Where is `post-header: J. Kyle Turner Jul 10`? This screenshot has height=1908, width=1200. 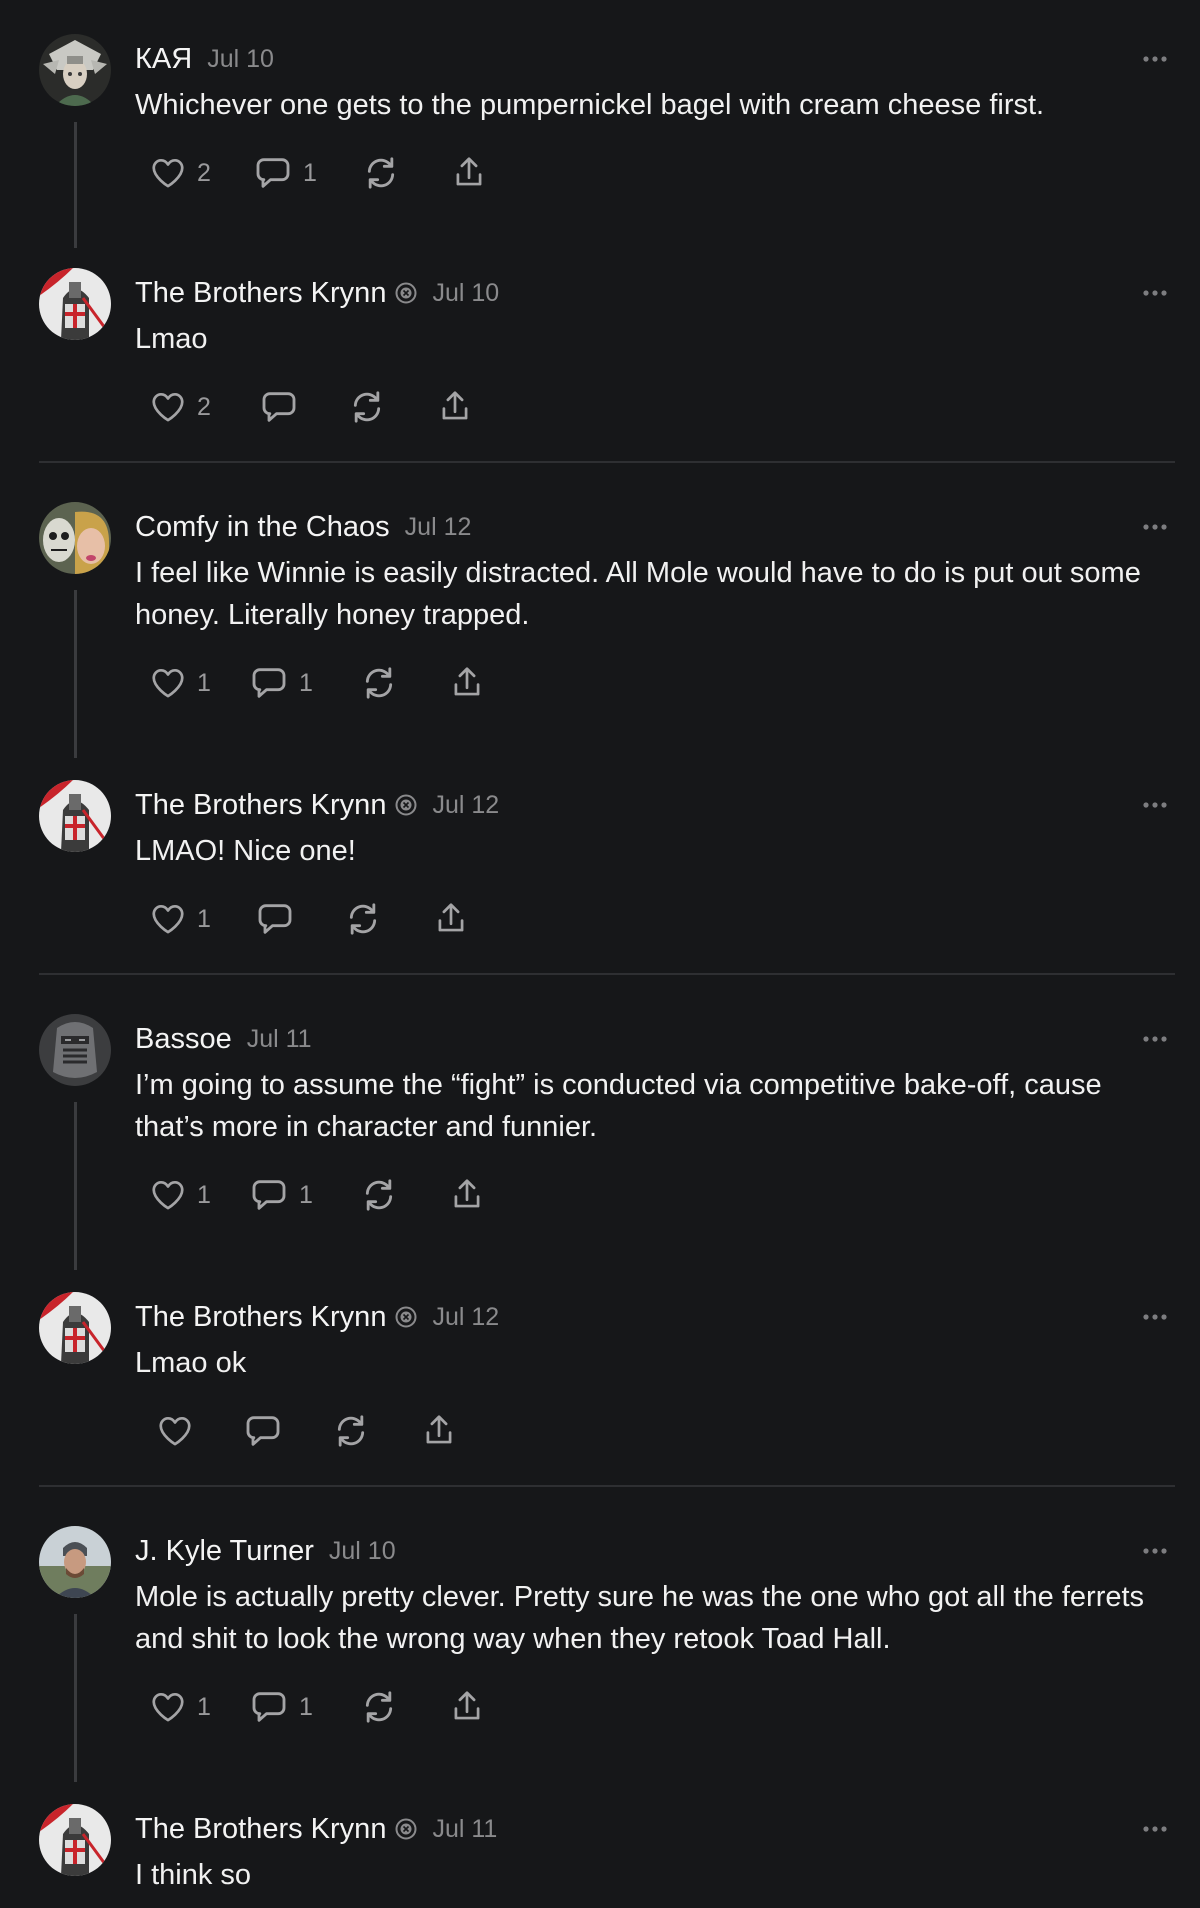 post-header: J. Kyle Turner Jul 10 is located at coordinates (265, 1551).